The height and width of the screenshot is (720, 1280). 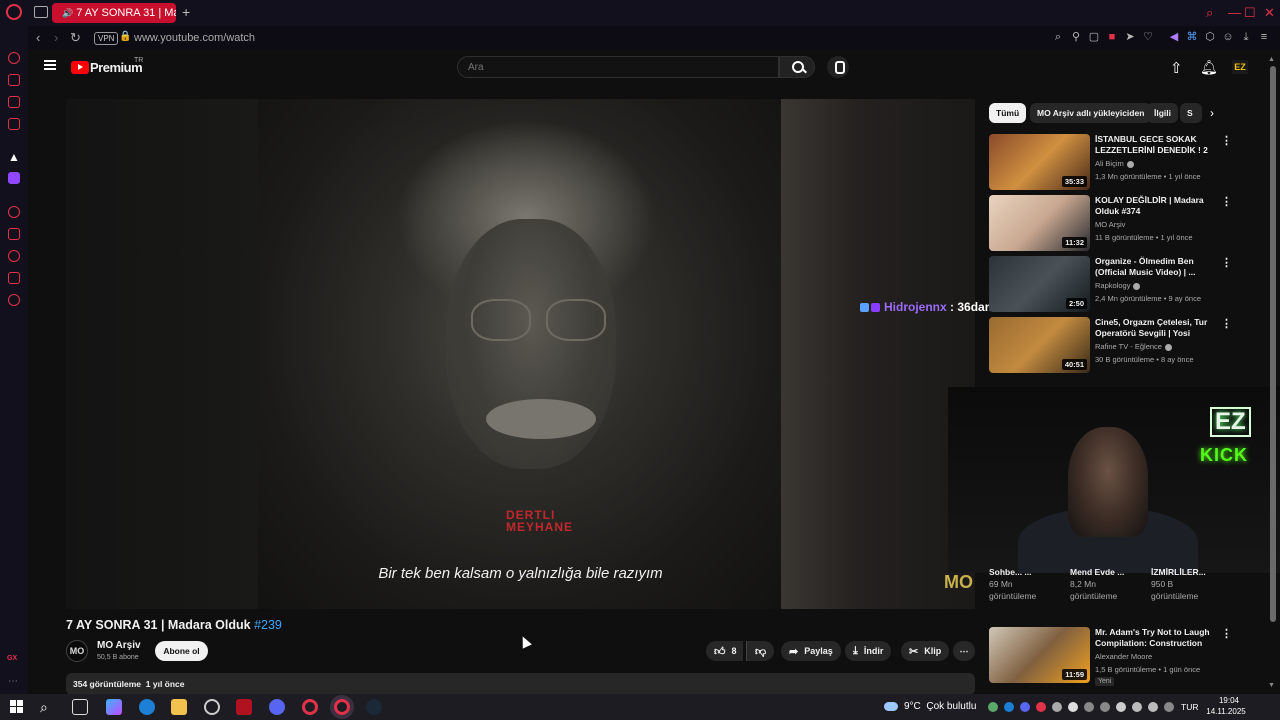 I want to click on windows-icon, so click(x=16, y=706).